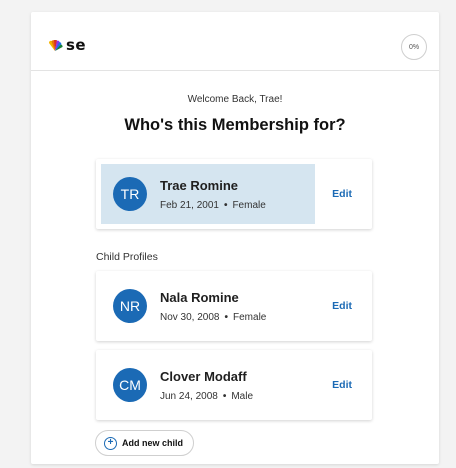 Image resolution: width=456 pixels, height=468 pixels. I want to click on brand-wordmark: se, so click(76, 45).